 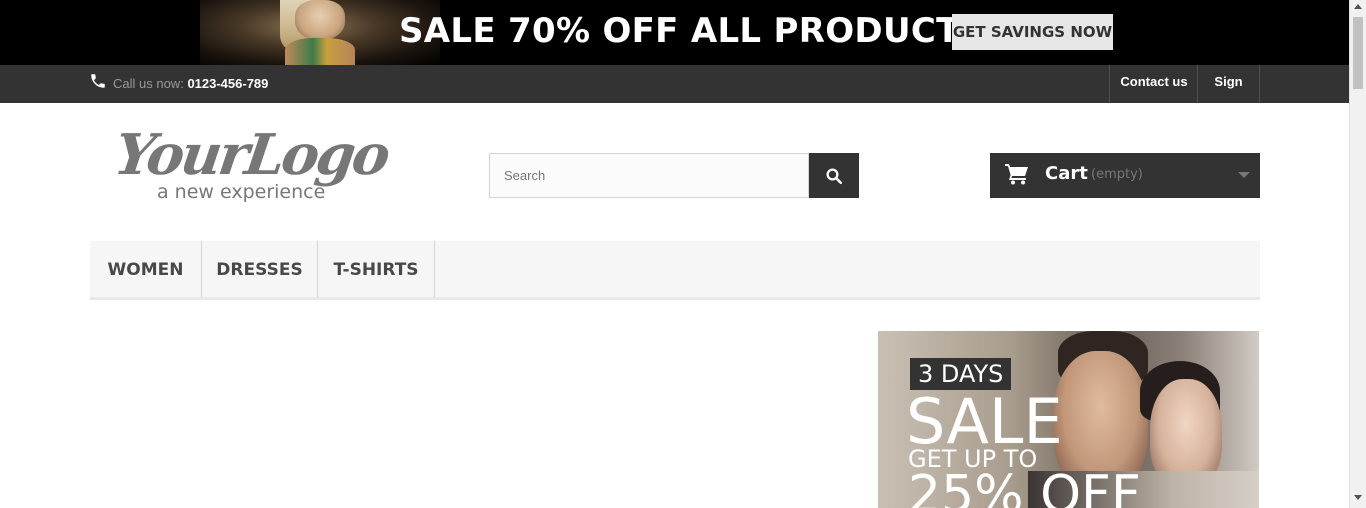 What do you see at coordinates (1357, 254) in the screenshot?
I see `vertical-scrollbar` at bounding box center [1357, 254].